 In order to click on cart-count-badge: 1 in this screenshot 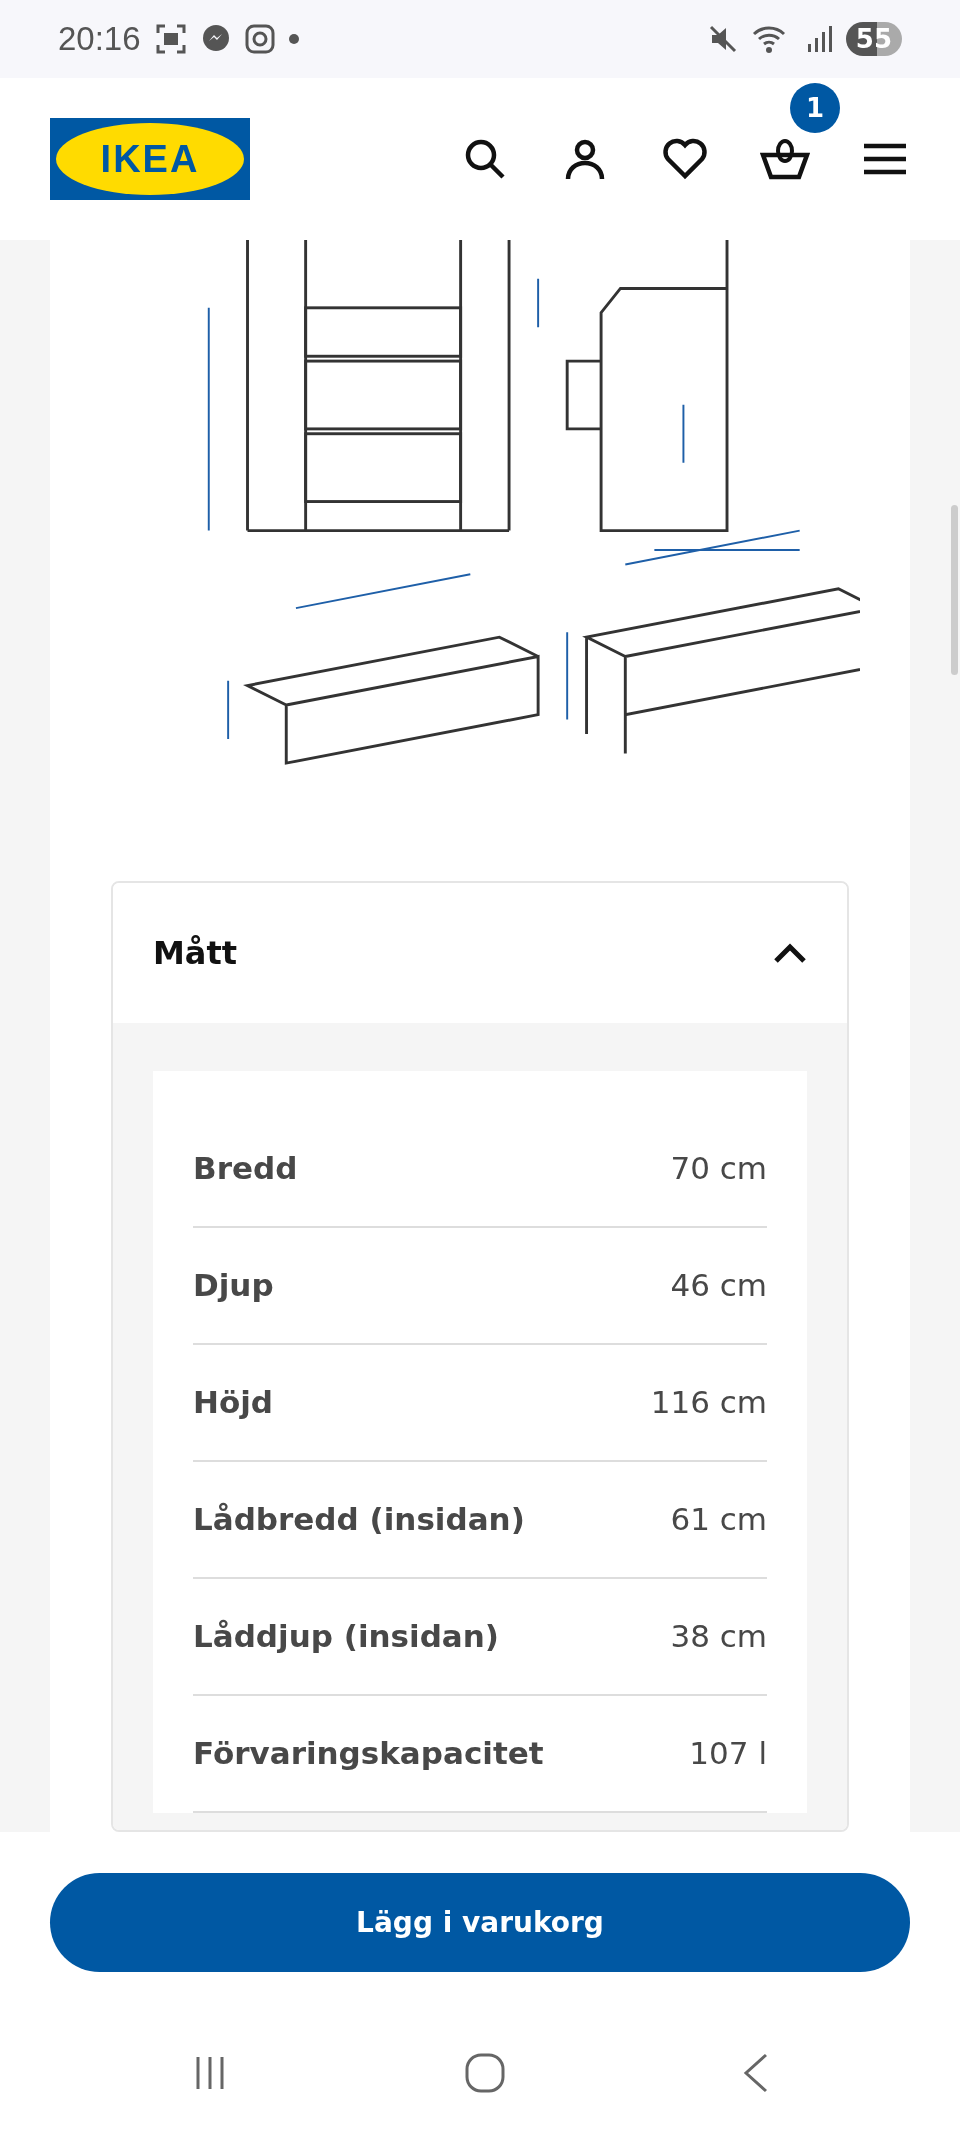, I will do `click(815, 108)`.